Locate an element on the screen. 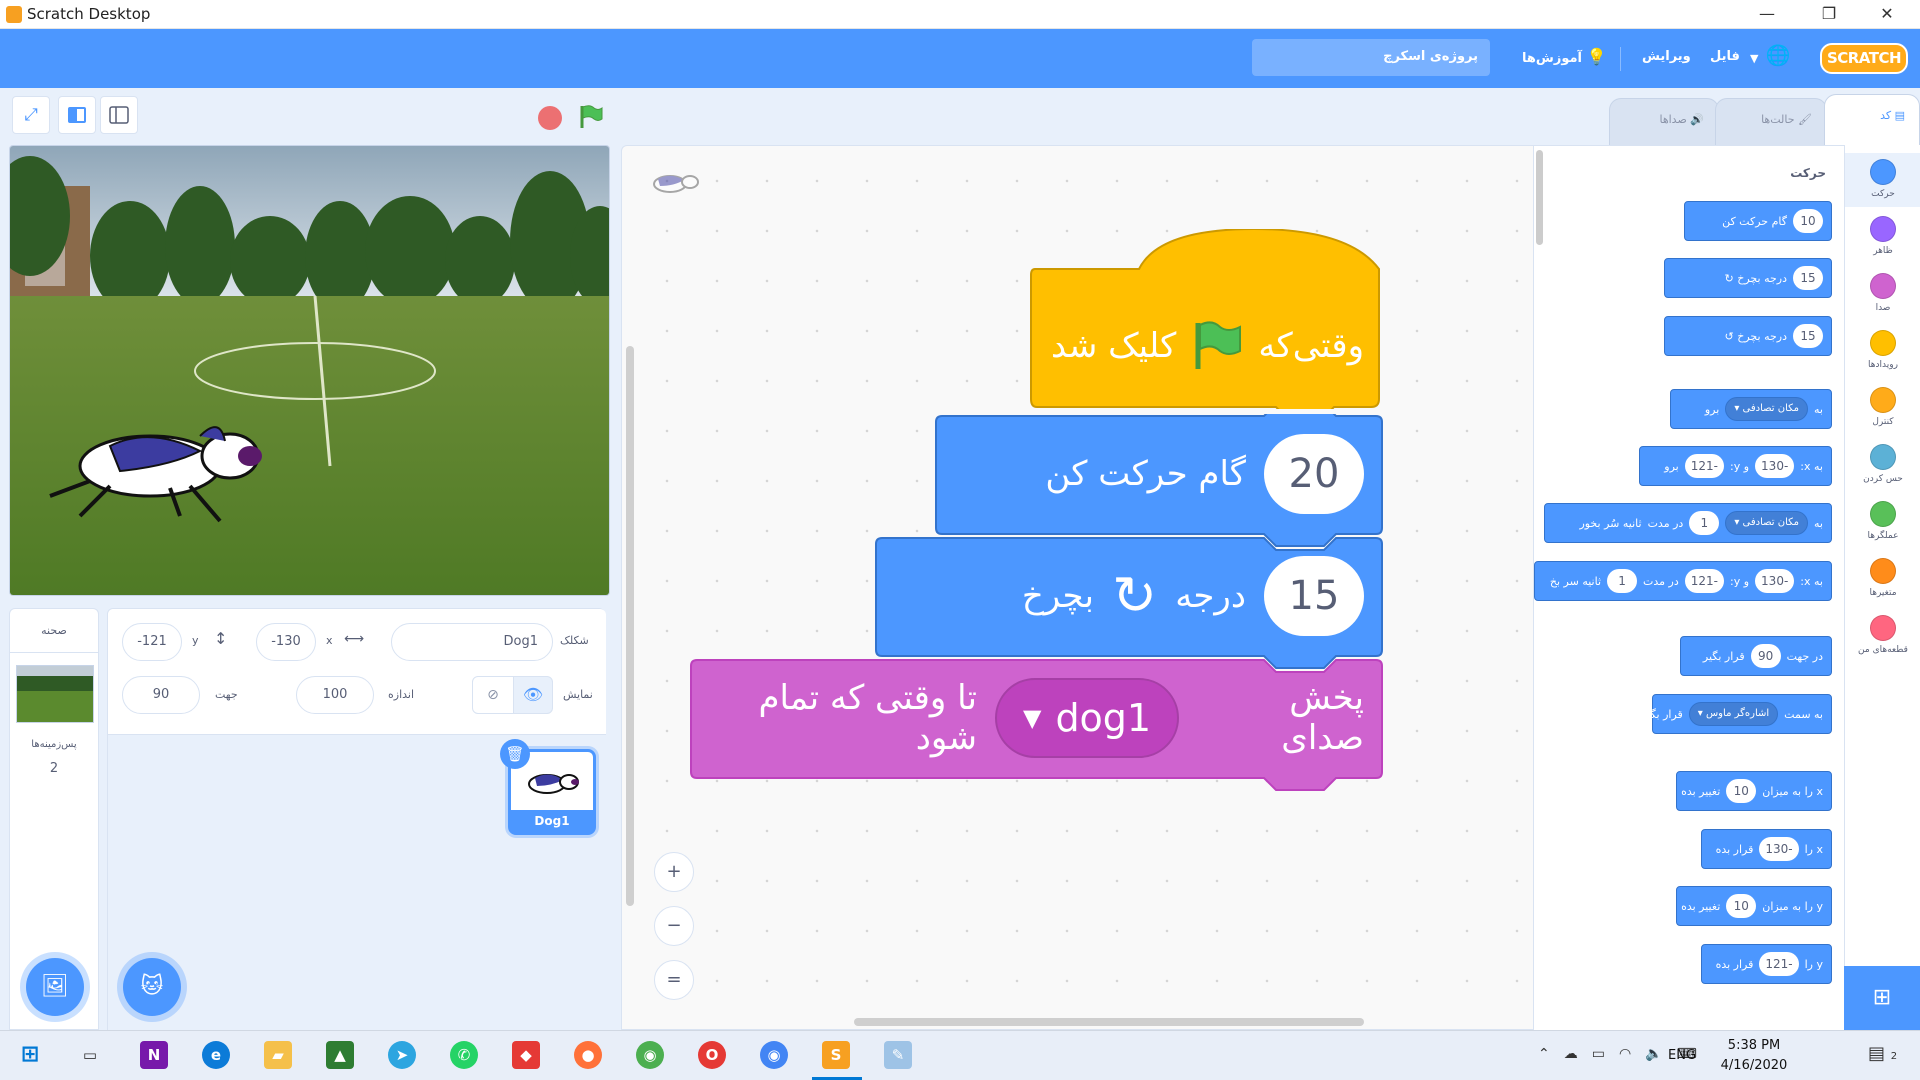  choose-backdrop-button: 🖼 is located at coordinates (55, 987).